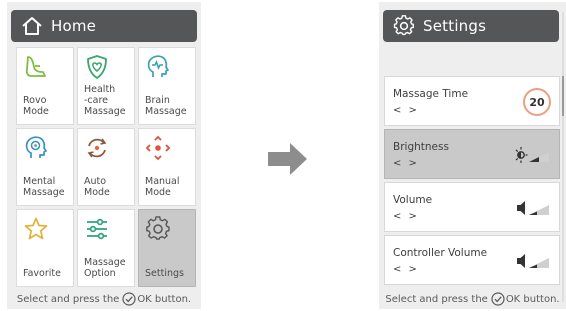 Image resolution: width=566 pixels, height=311 pixels. I want to click on timer-icon: 20, so click(537, 102).